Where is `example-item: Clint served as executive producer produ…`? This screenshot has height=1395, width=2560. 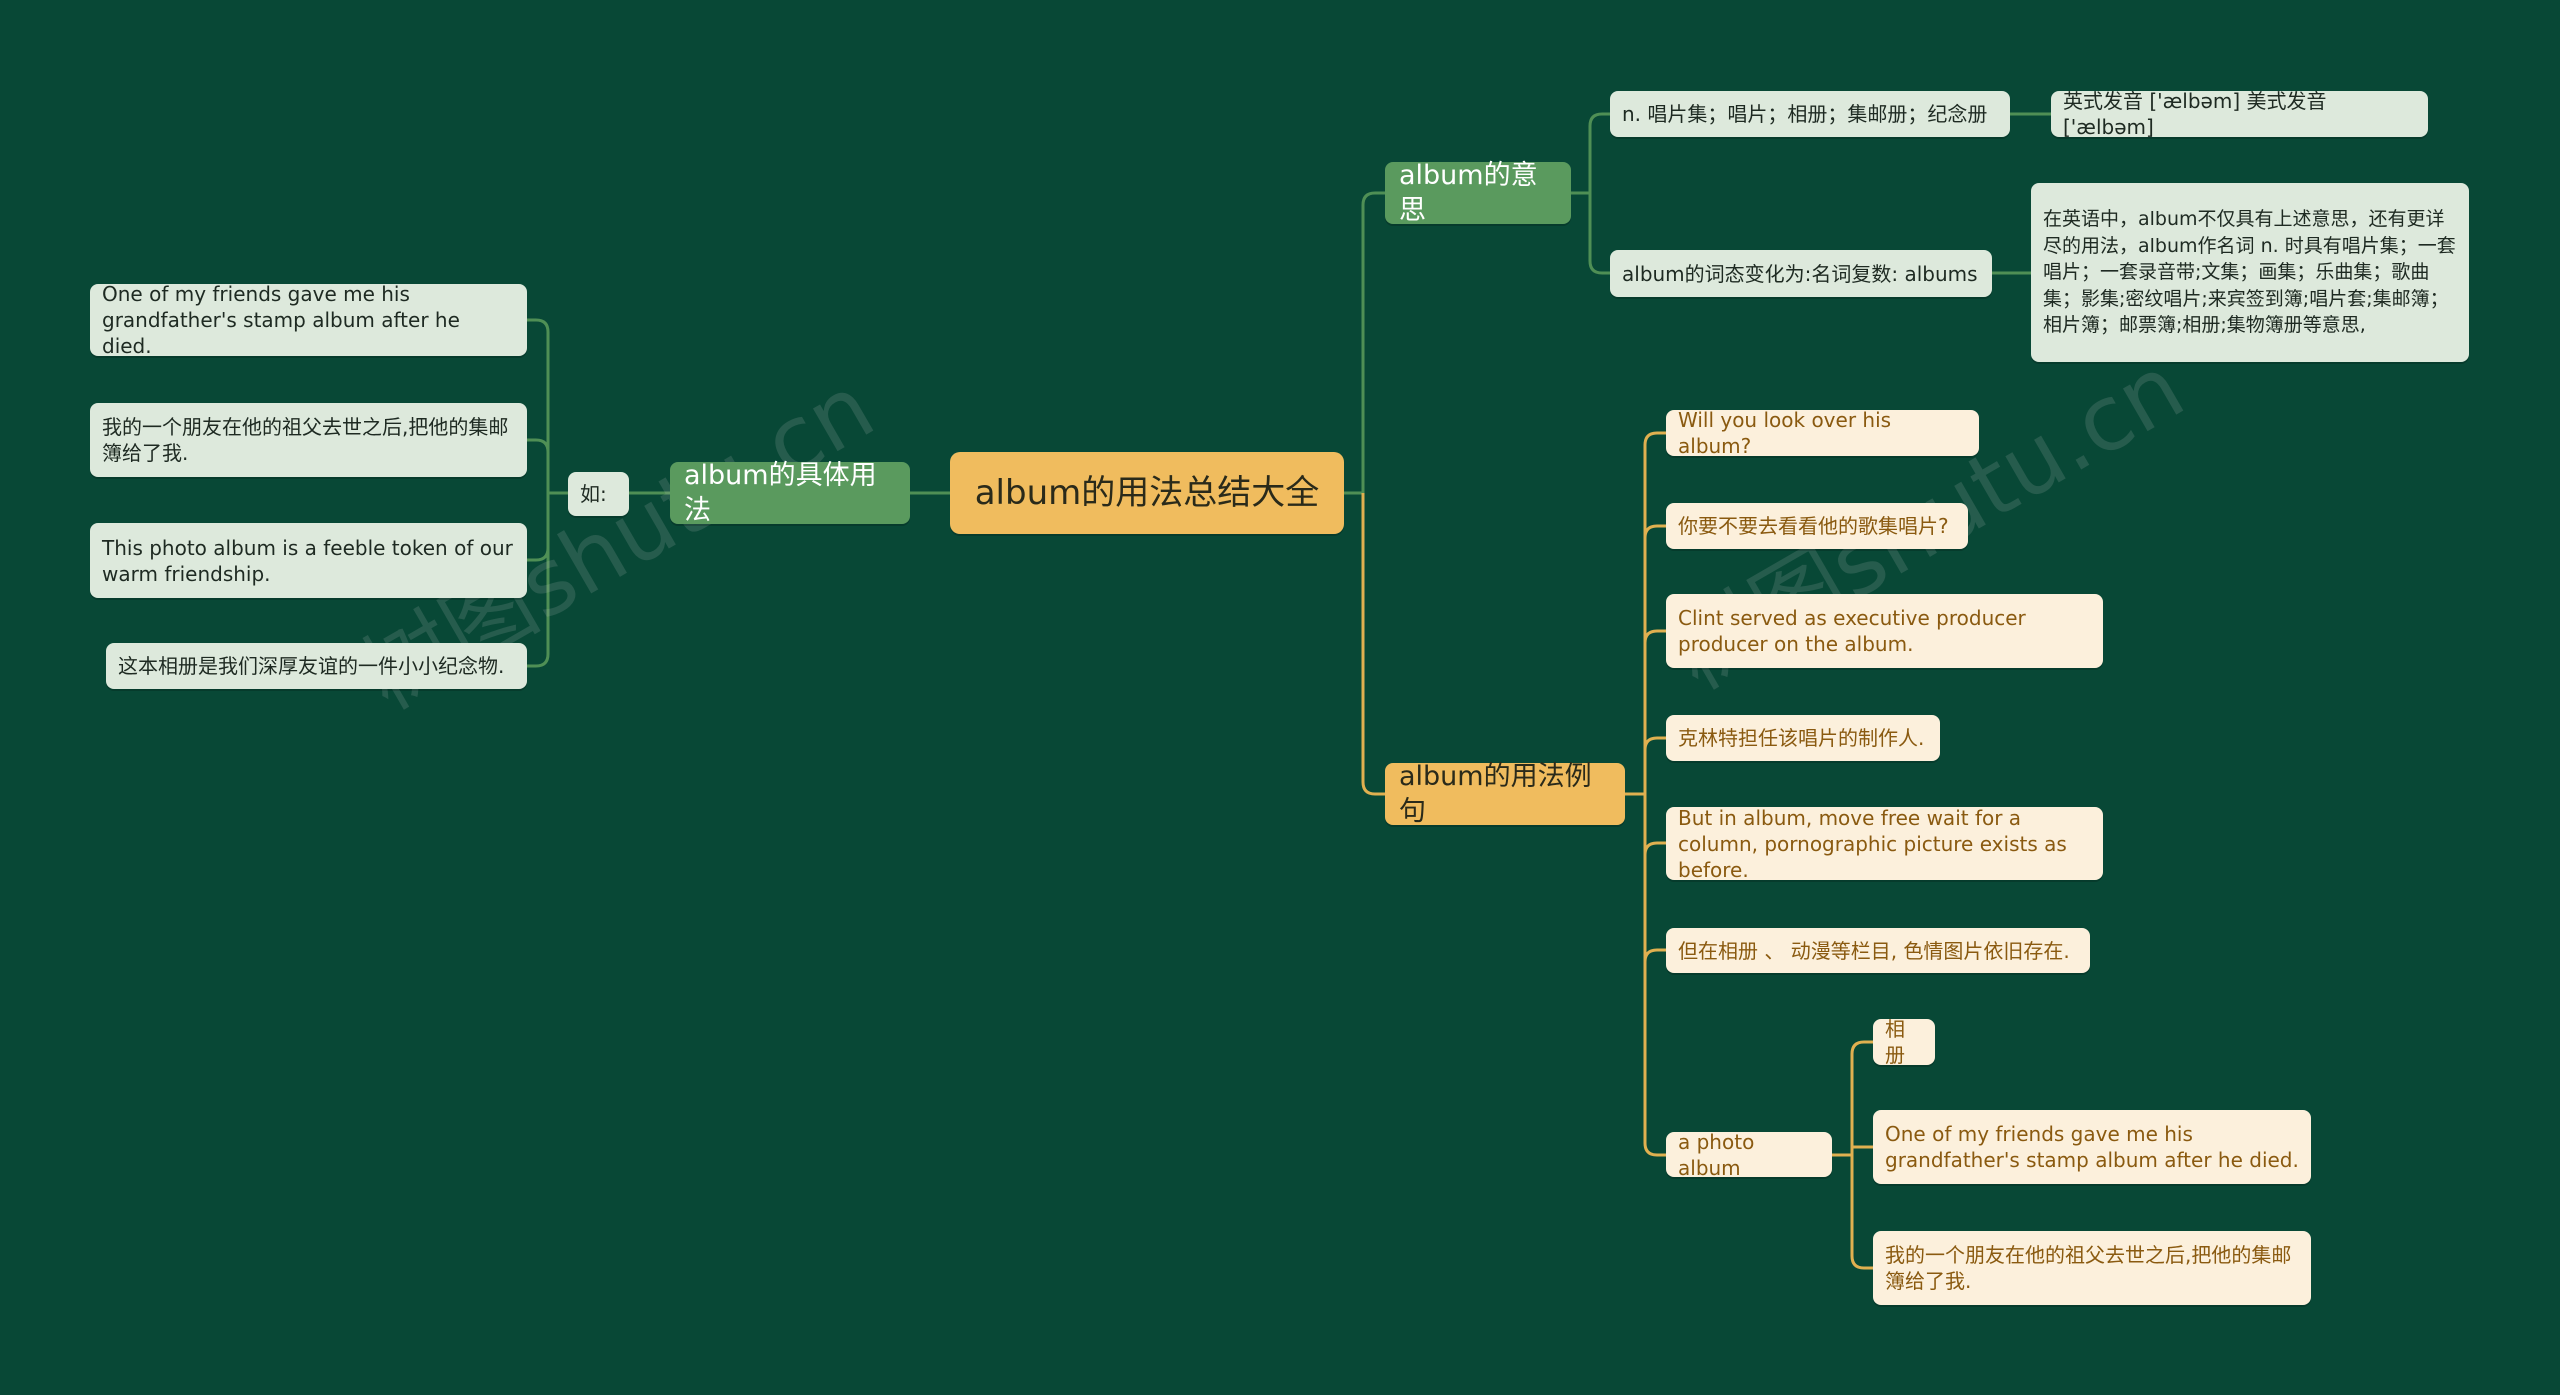 example-item: Clint served as executive producer produ… is located at coordinates (1884, 631).